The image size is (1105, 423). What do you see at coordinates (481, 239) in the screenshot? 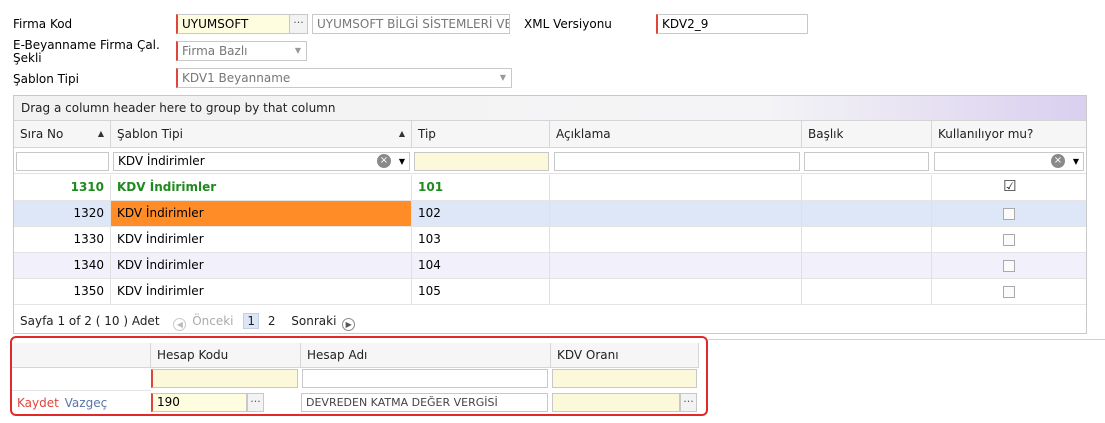
I see `cell-tip: 103` at bounding box center [481, 239].